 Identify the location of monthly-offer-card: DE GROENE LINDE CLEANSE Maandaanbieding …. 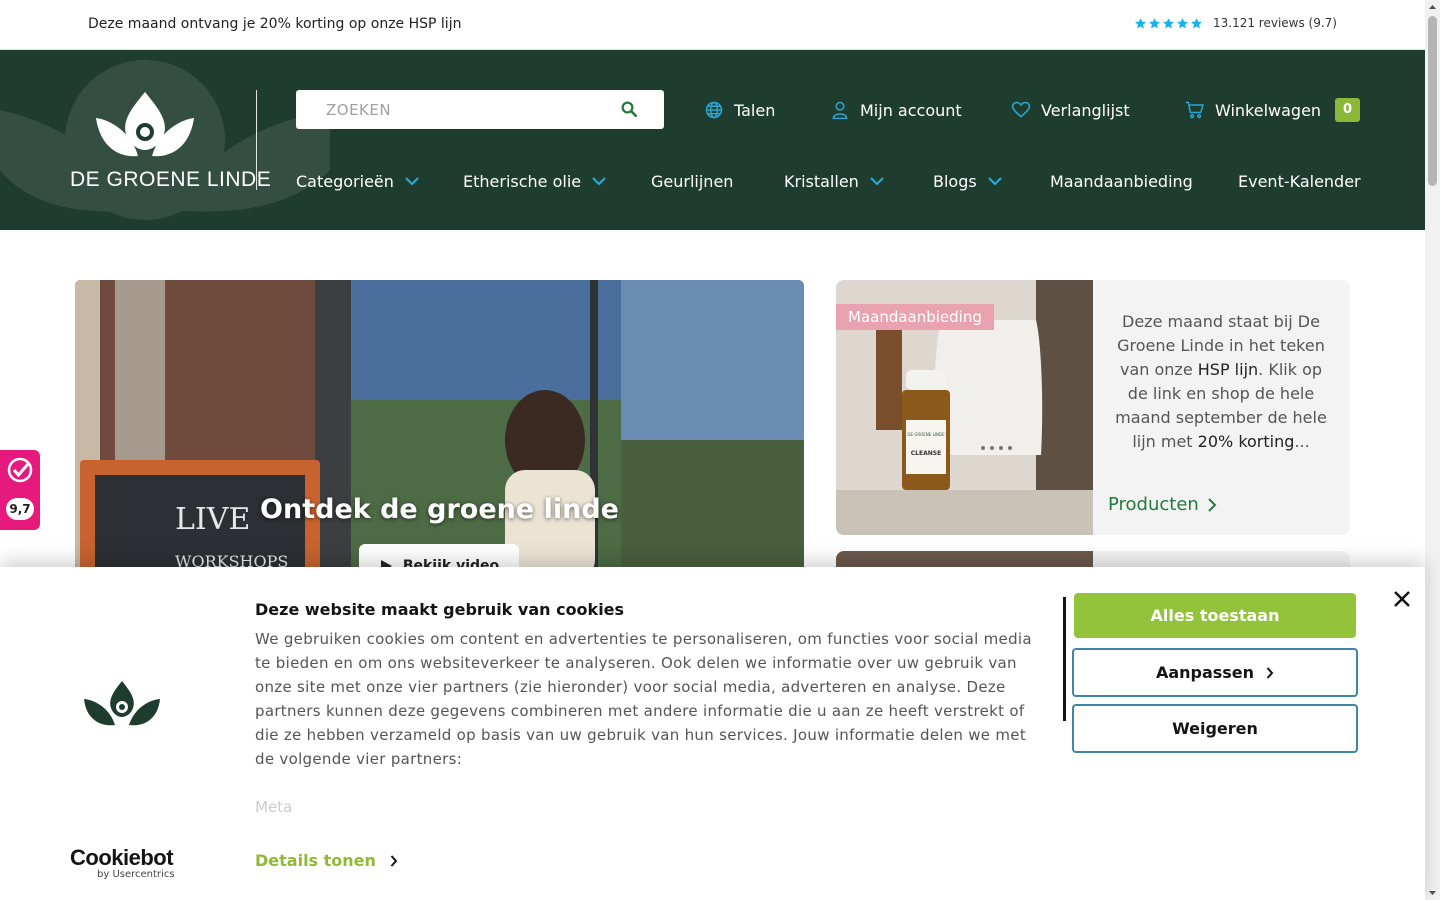
(1093, 407).